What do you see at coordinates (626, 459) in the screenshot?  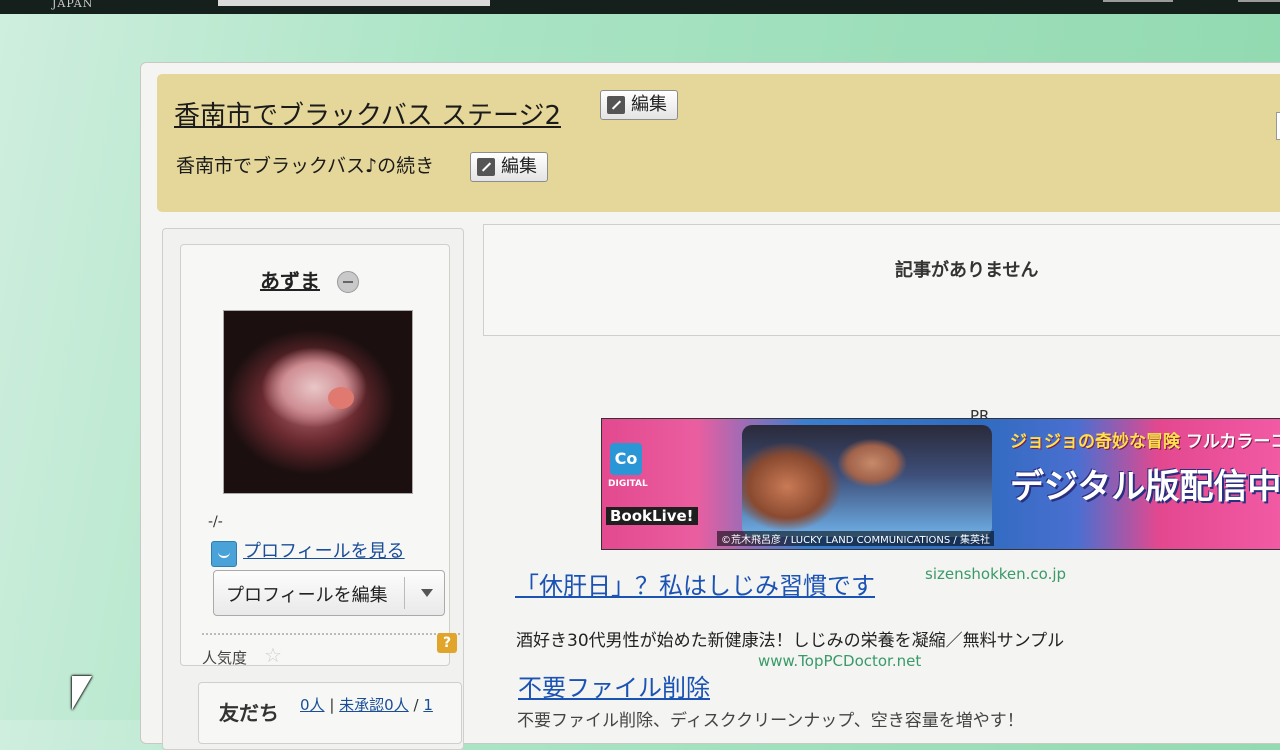 I see `banner-logo-icon: Co` at bounding box center [626, 459].